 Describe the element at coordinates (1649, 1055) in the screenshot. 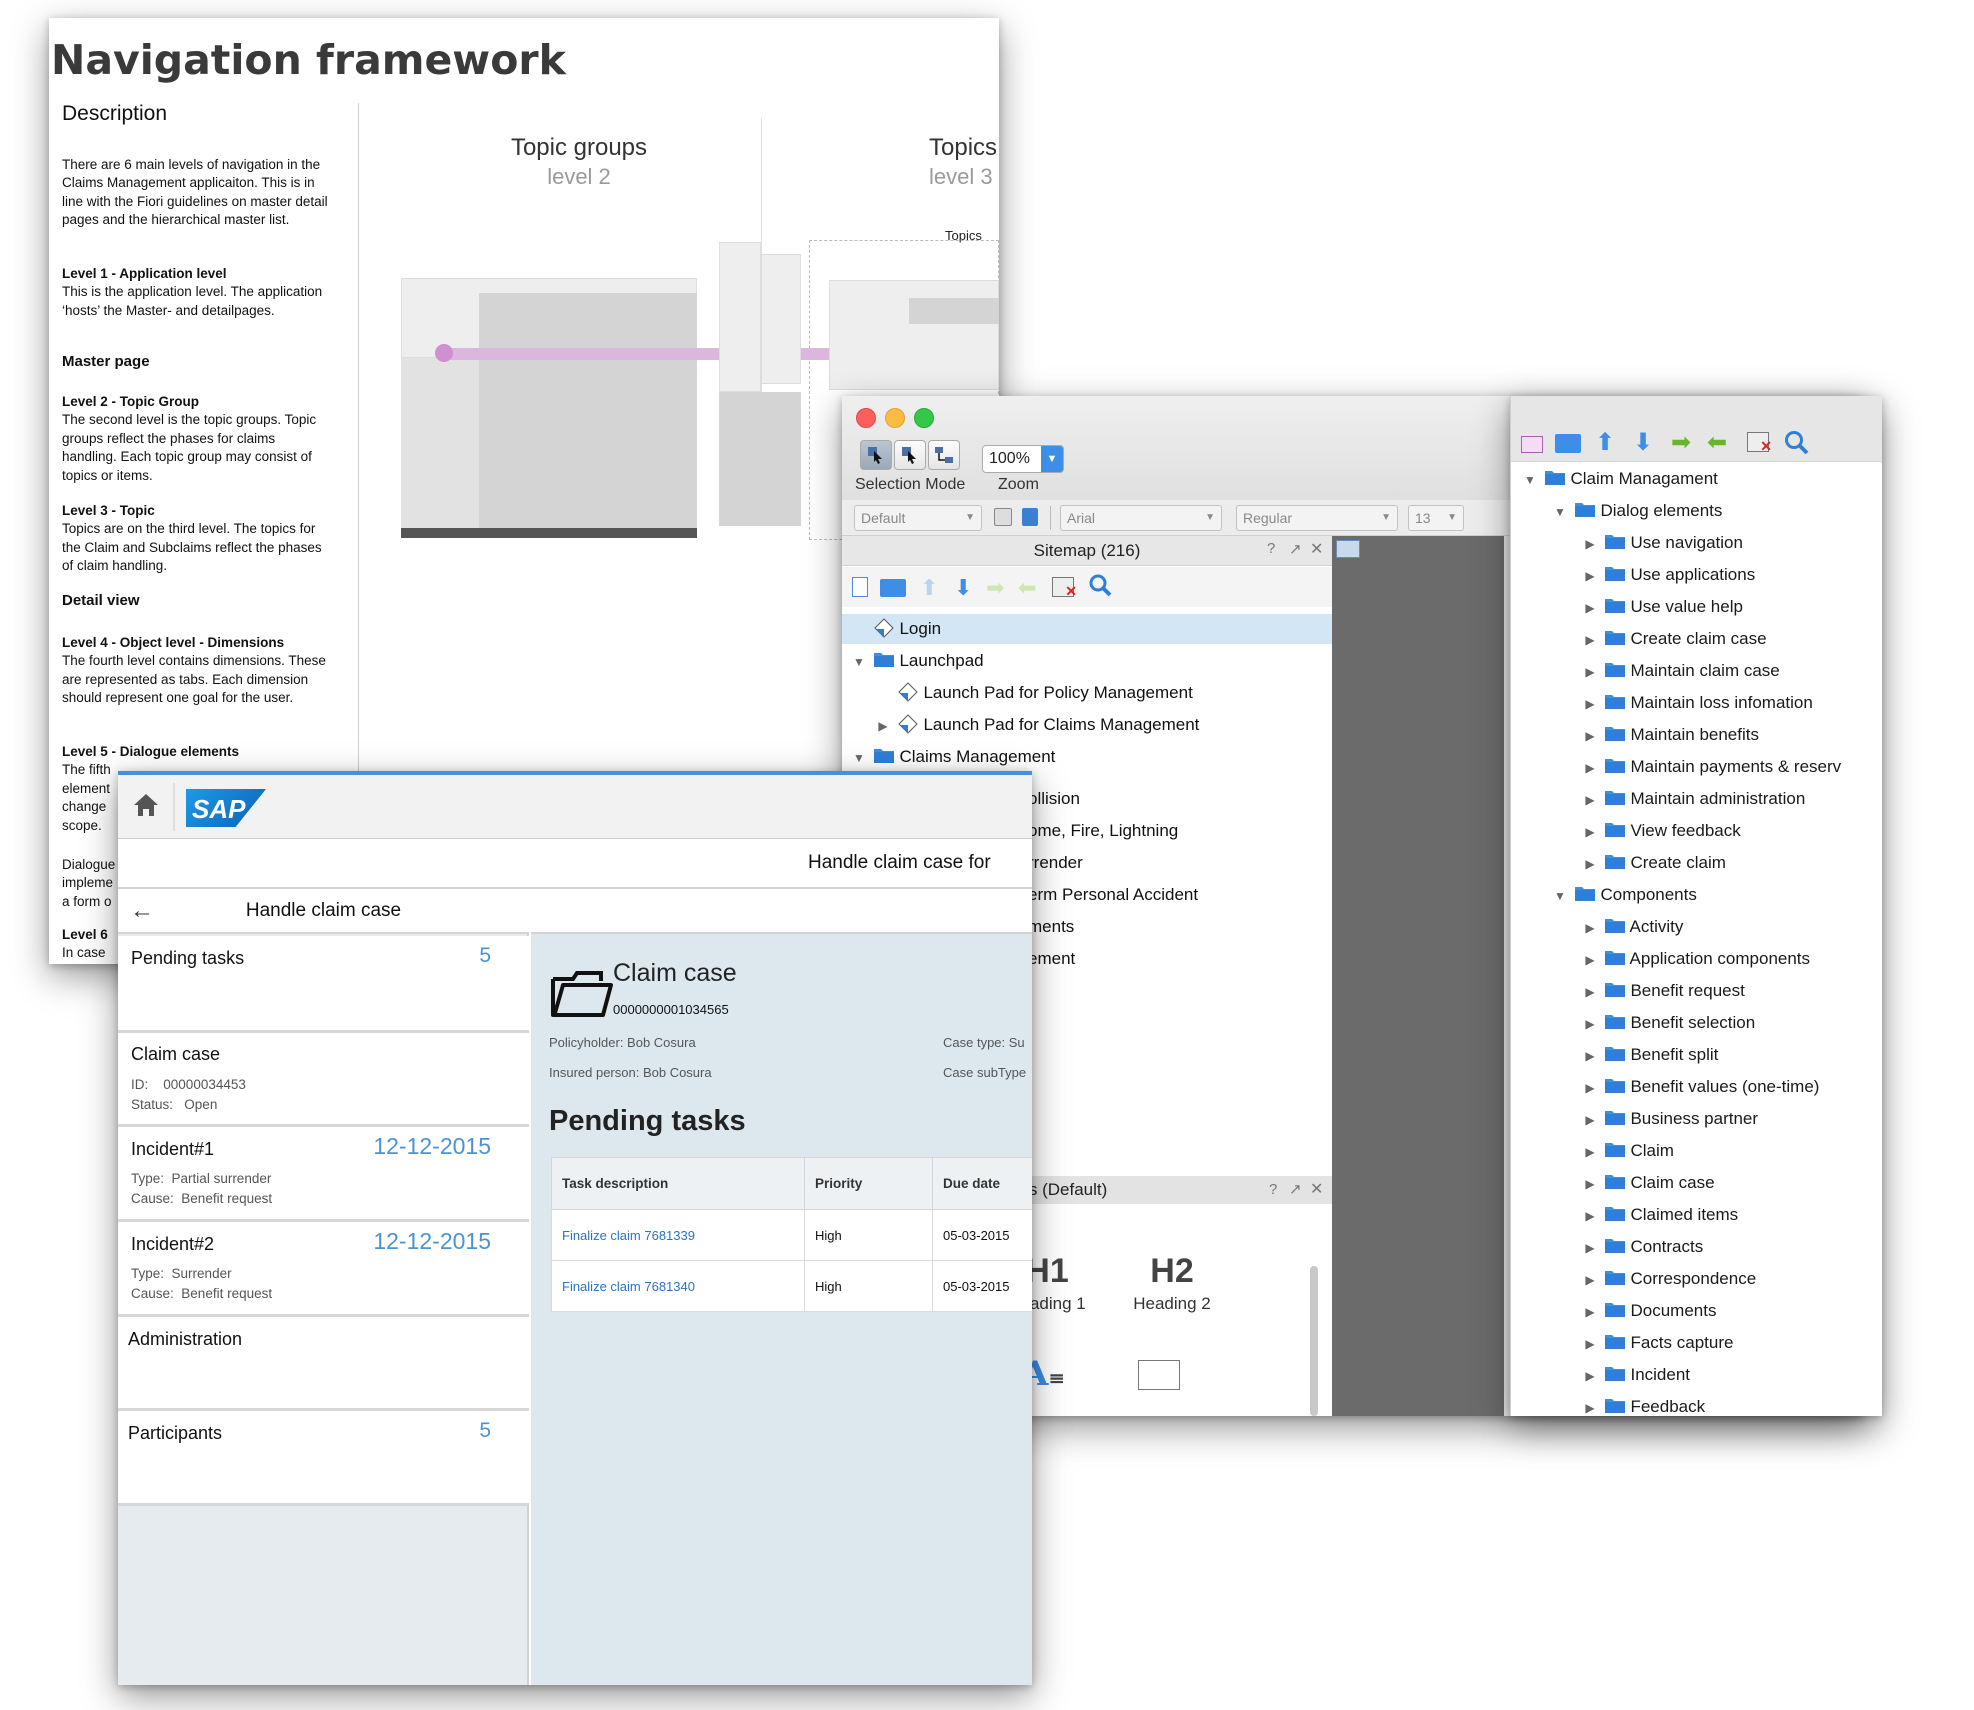

I see `tree-item: ▶ Benefit split` at that location.